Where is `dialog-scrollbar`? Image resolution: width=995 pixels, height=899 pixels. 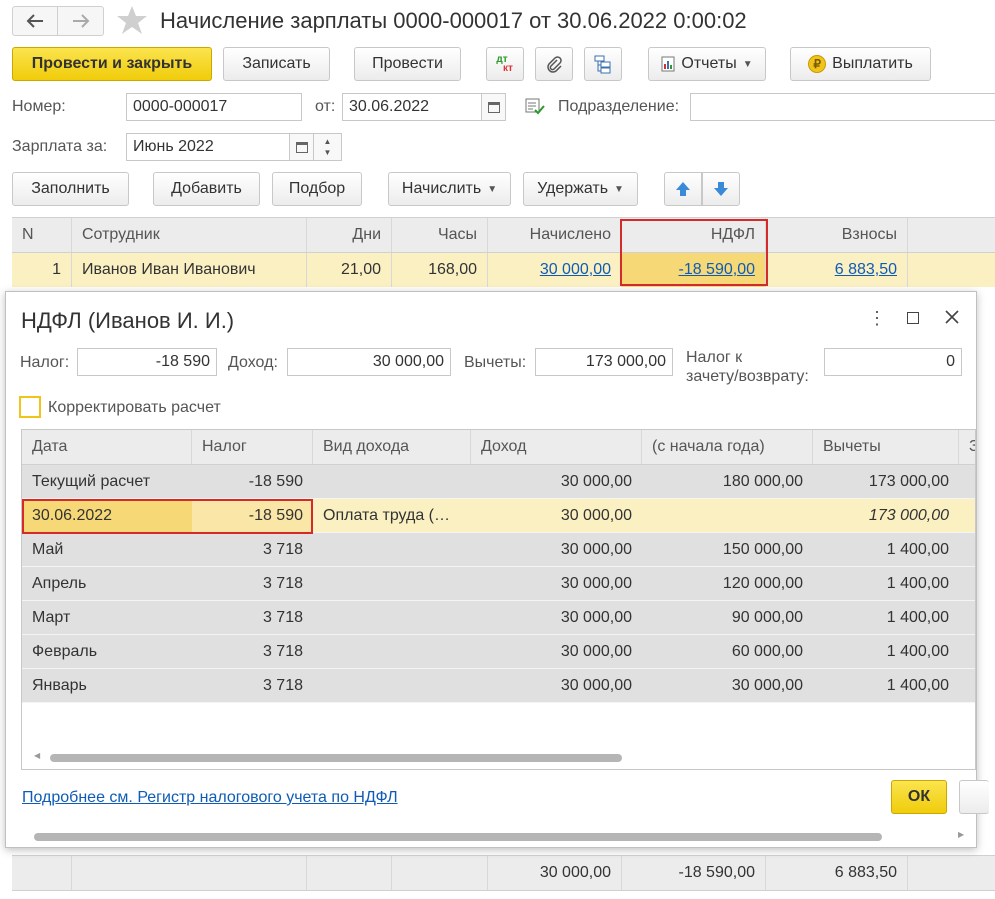
dialog-scrollbar is located at coordinates (458, 837).